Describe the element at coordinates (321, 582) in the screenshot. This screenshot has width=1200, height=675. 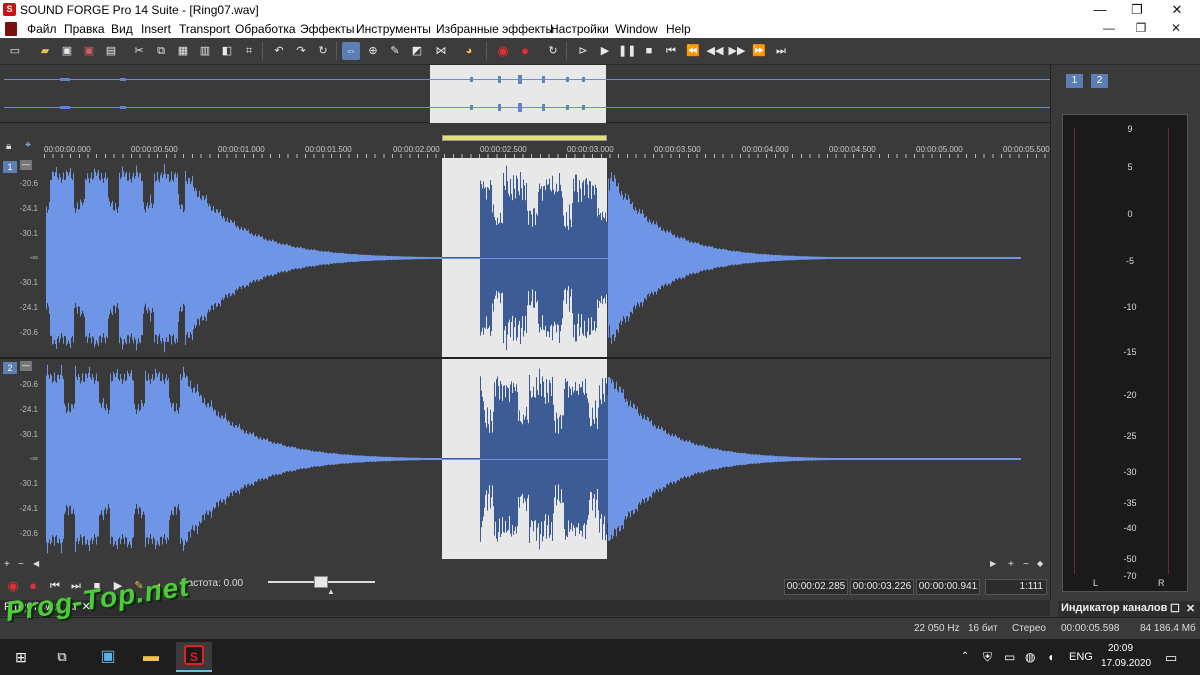
I see `playback-rate-slider-thumb` at that location.